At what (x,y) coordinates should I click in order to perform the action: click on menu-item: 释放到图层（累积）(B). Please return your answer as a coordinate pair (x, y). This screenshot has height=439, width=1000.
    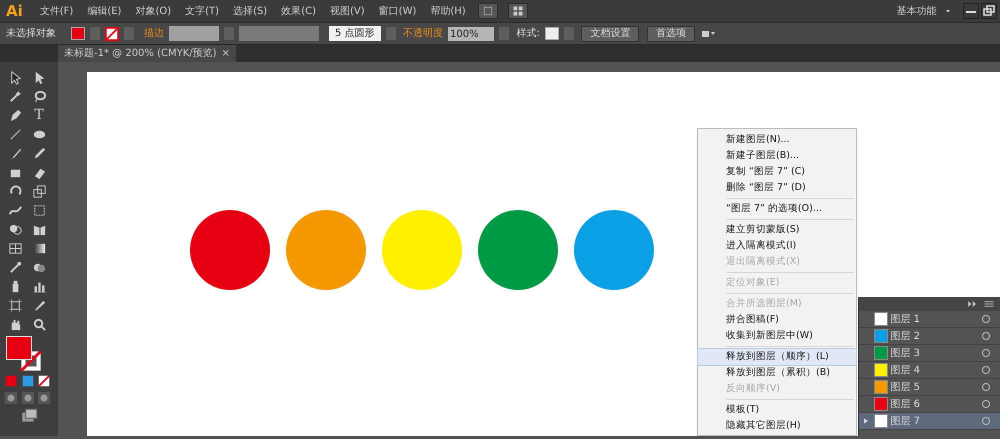
    Looking at the image, I should click on (777, 373).